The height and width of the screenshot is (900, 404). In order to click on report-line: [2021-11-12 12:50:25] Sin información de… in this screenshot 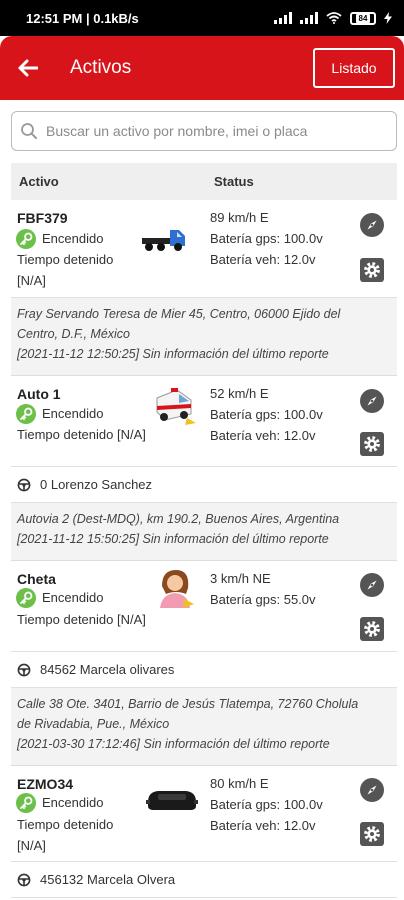, I will do `click(173, 354)`.